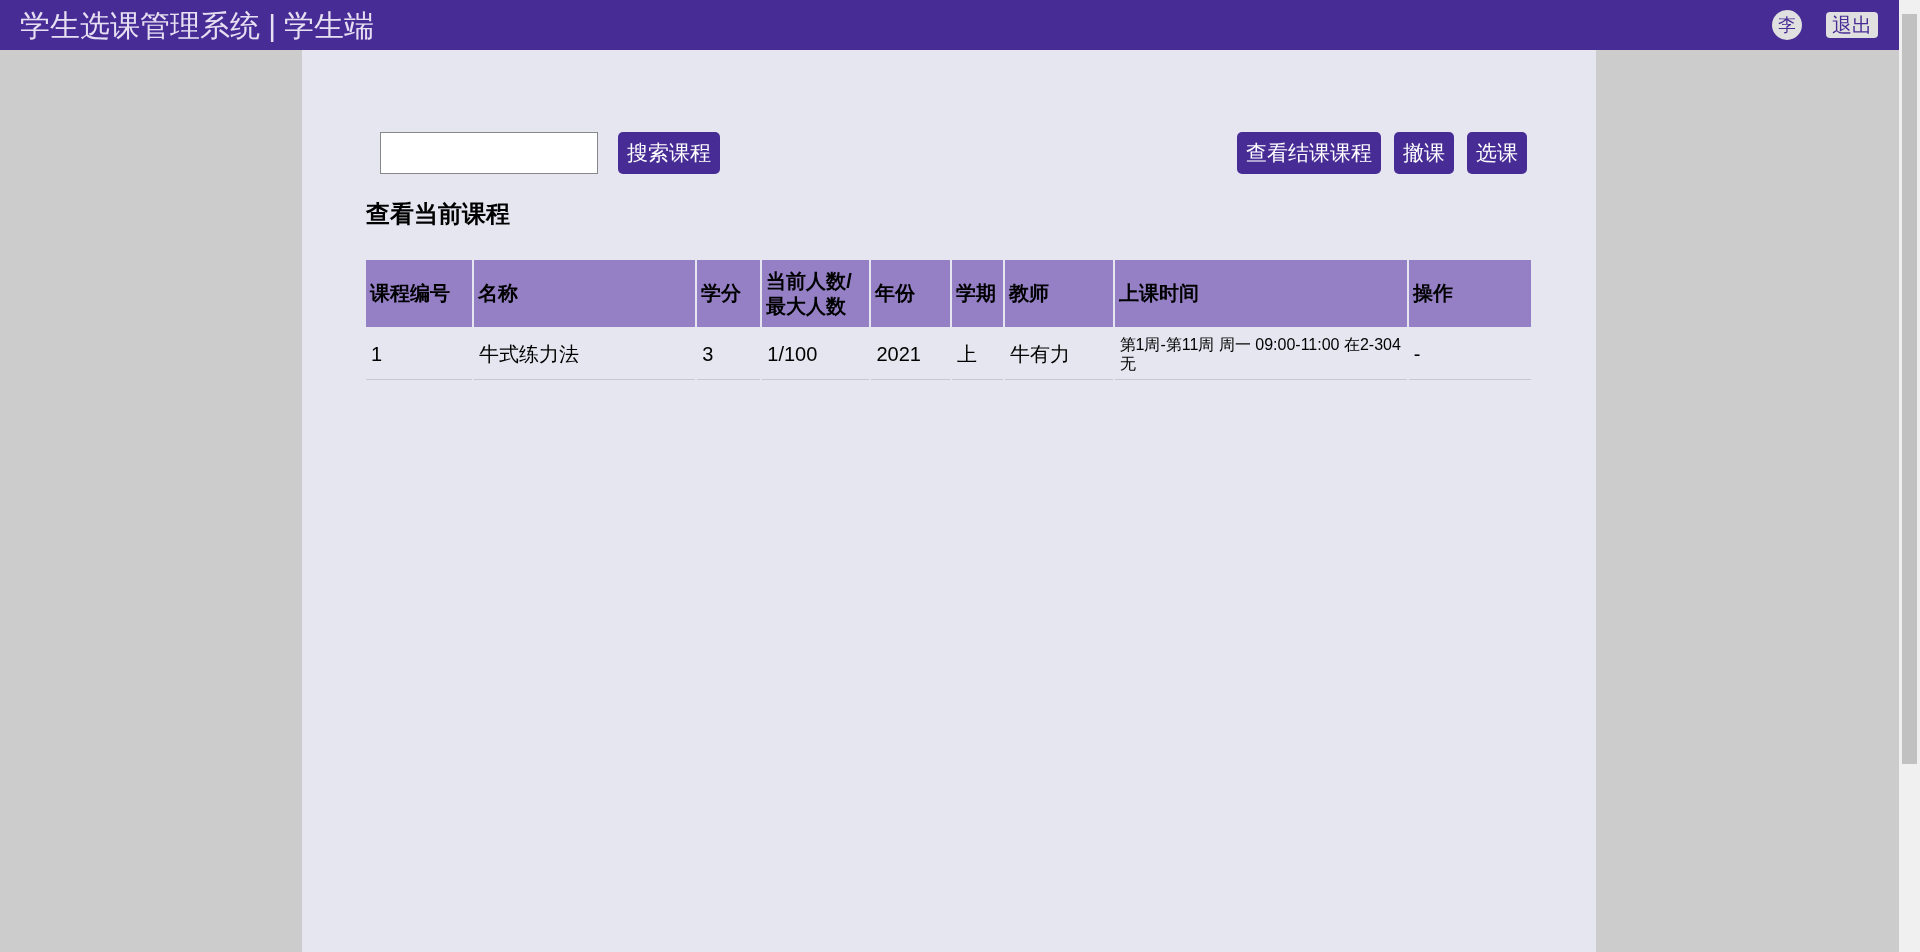 Image resolution: width=1920 pixels, height=952 pixels. What do you see at coordinates (489, 153) in the screenshot?
I see `search-field` at bounding box center [489, 153].